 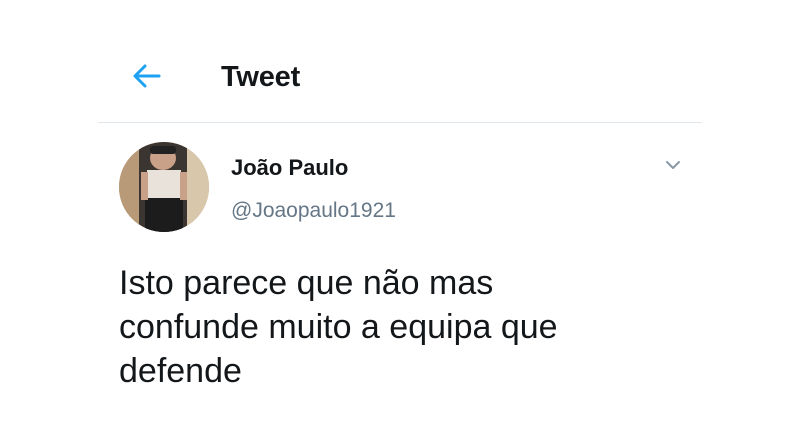 What do you see at coordinates (261, 77) in the screenshot?
I see `page-title: Tweet` at bounding box center [261, 77].